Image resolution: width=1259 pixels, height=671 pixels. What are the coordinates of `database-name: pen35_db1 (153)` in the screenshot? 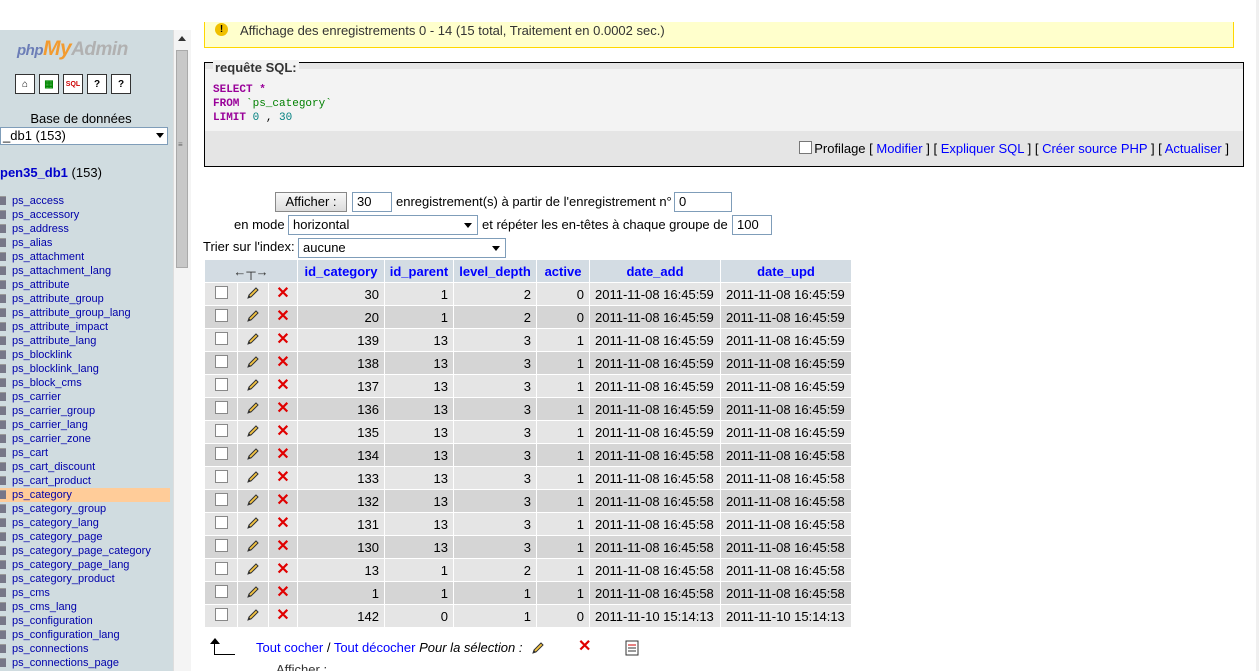 It's located at (51, 172).